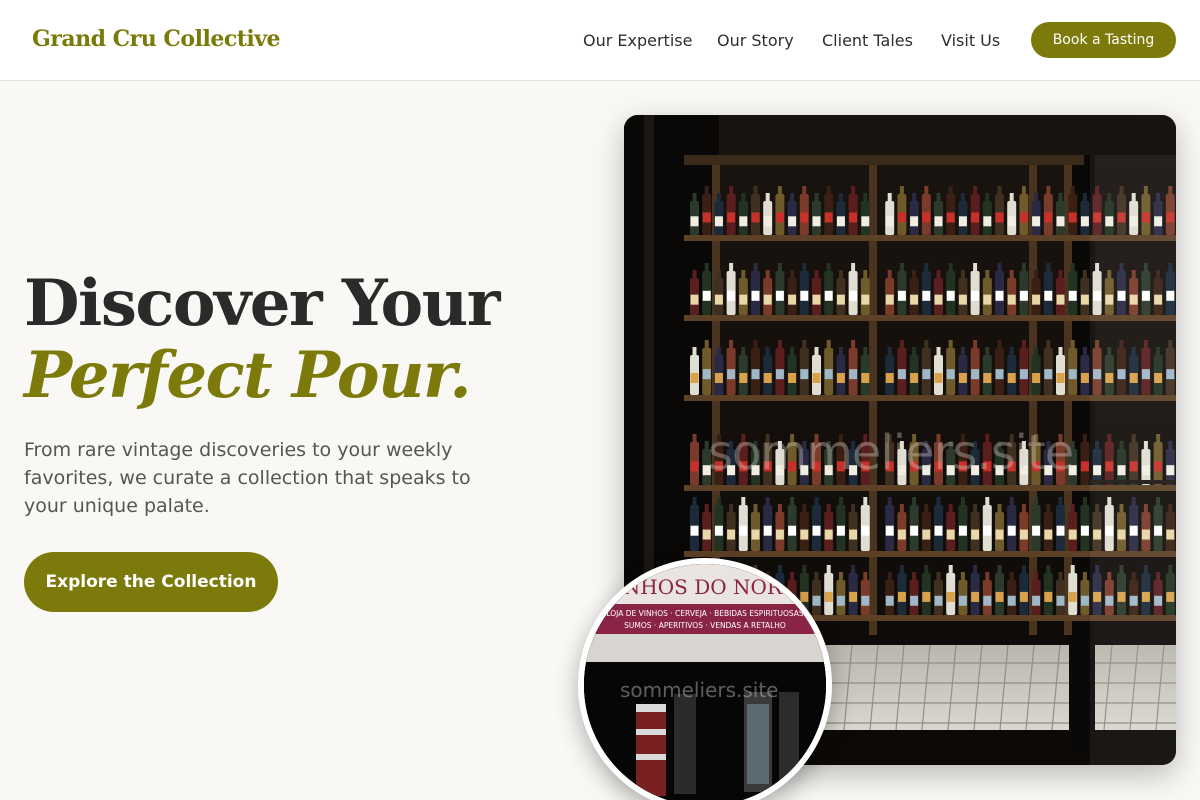 The height and width of the screenshot is (800, 1200). I want to click on storefront-watermark: sommeliers.site, so click(699, 690).